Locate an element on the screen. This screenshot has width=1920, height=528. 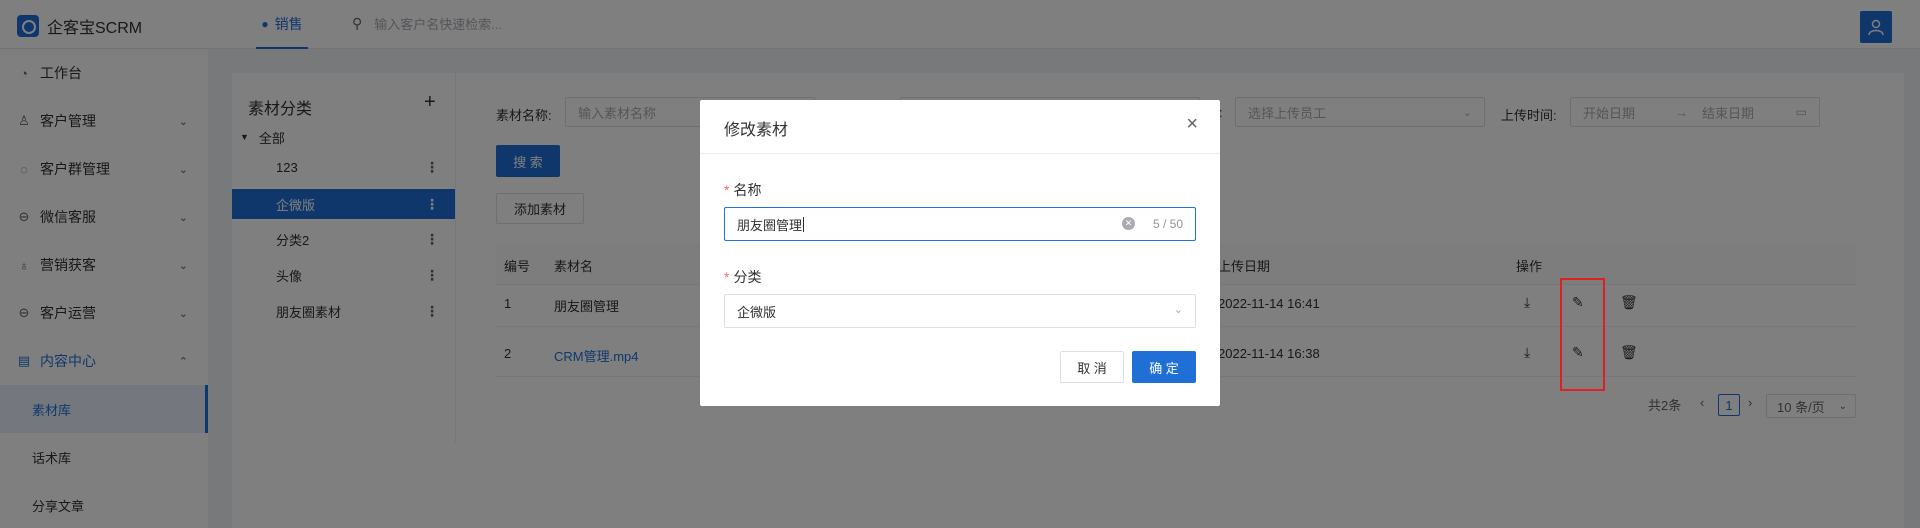
highlight-box is located at coordinates (1582, 334).